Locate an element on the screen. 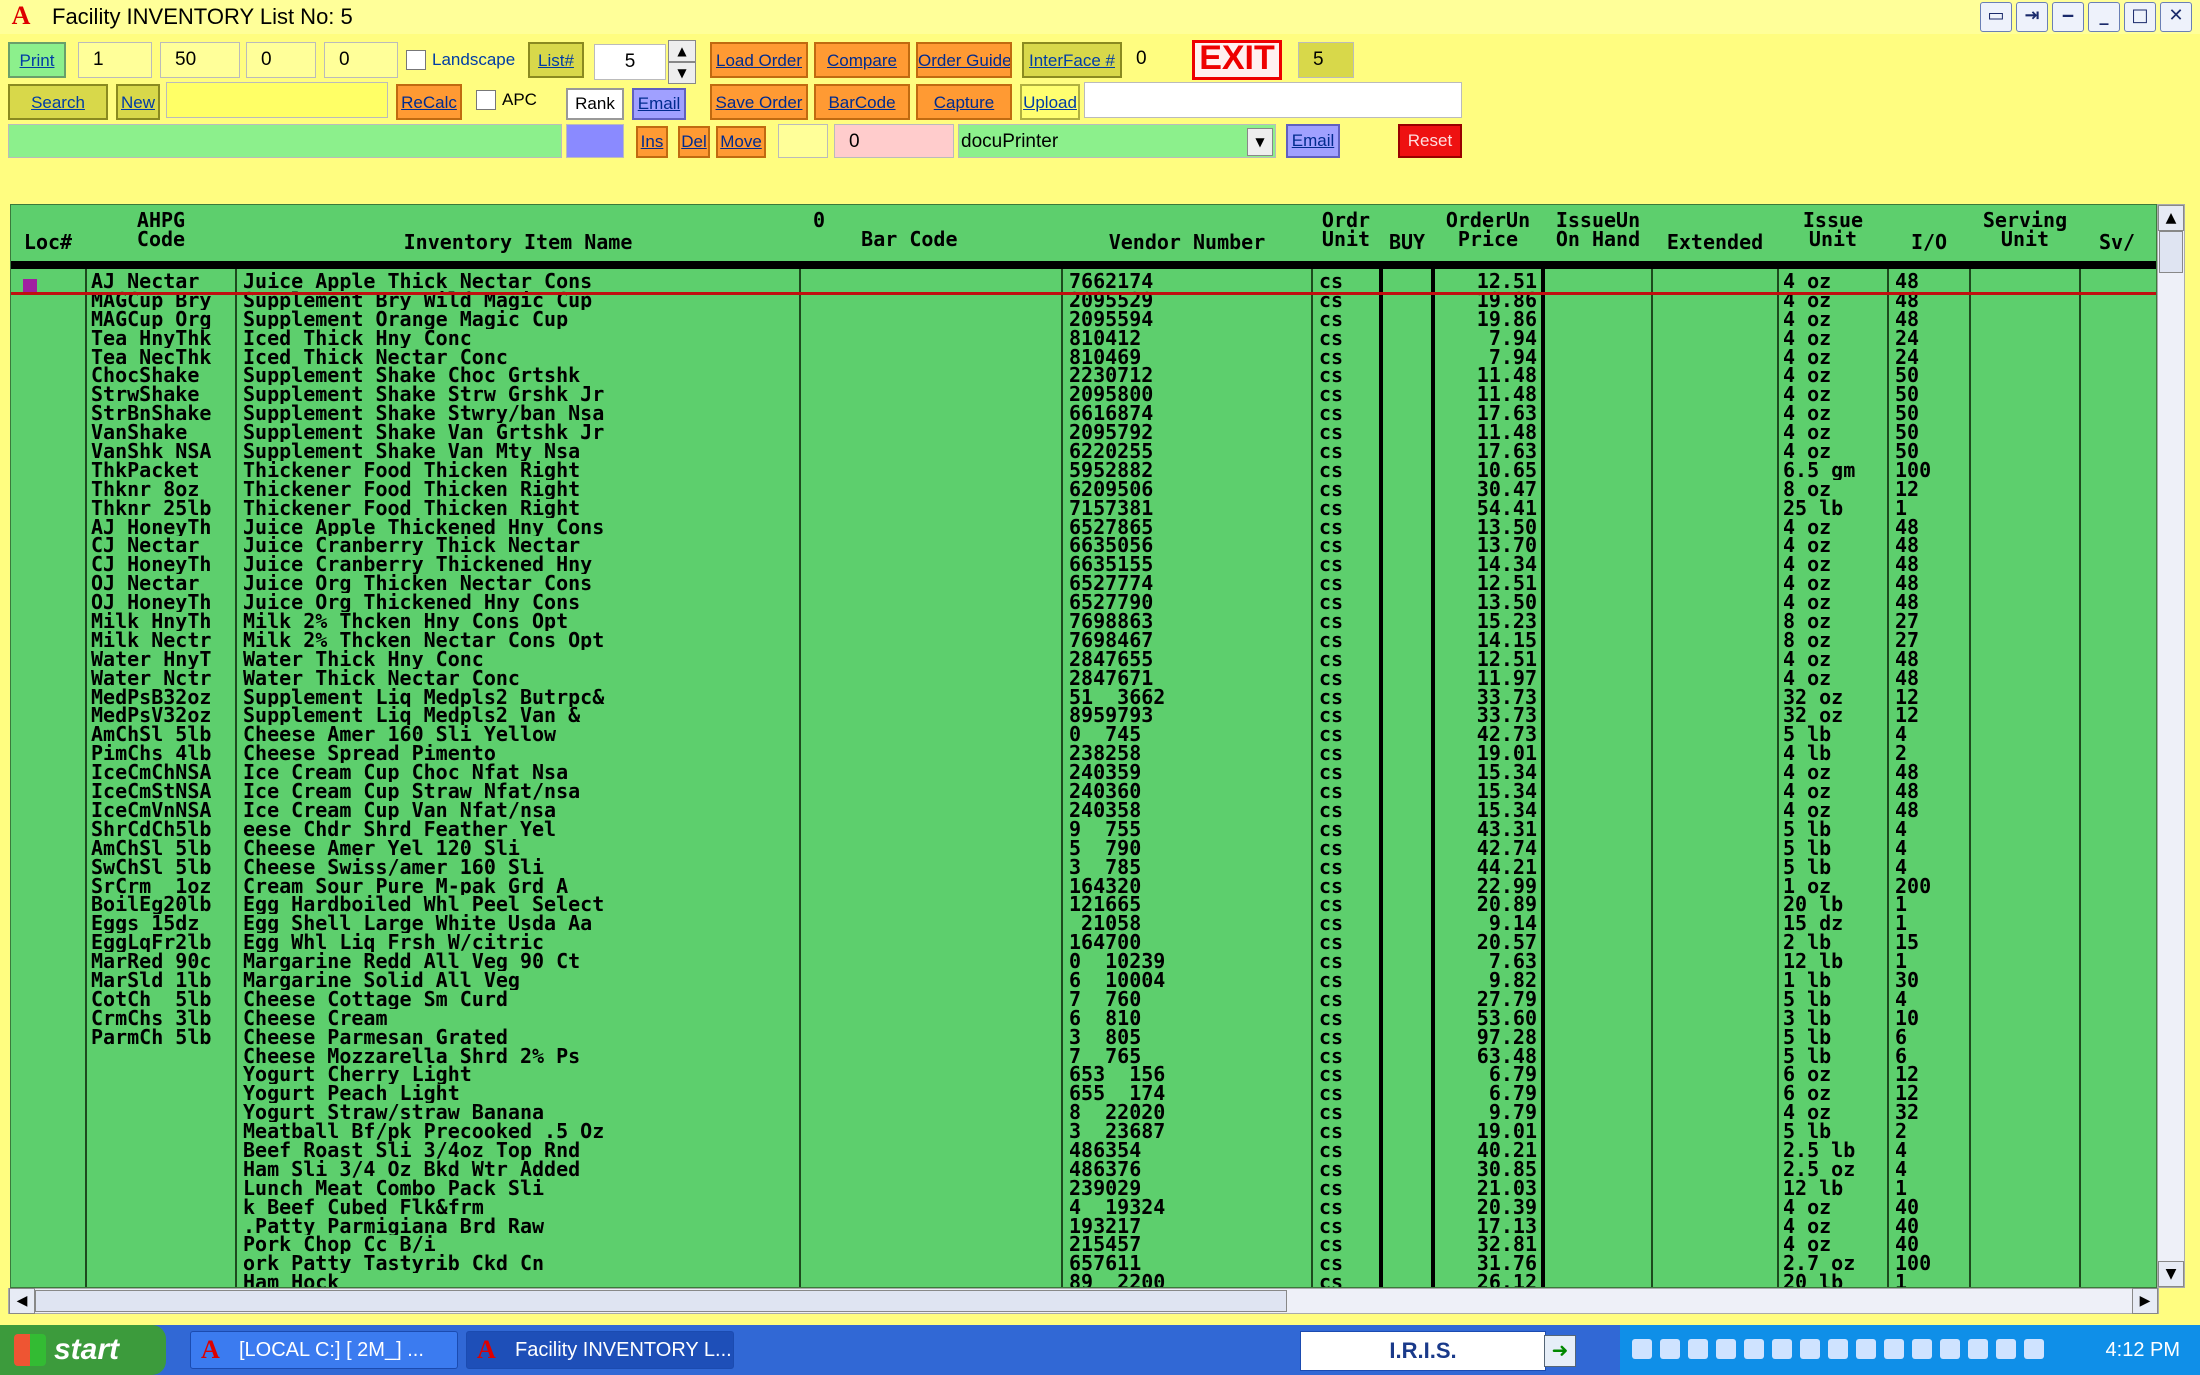  cell-ahpg: ParmCh 5lb is located at coordinates (163, 1037).